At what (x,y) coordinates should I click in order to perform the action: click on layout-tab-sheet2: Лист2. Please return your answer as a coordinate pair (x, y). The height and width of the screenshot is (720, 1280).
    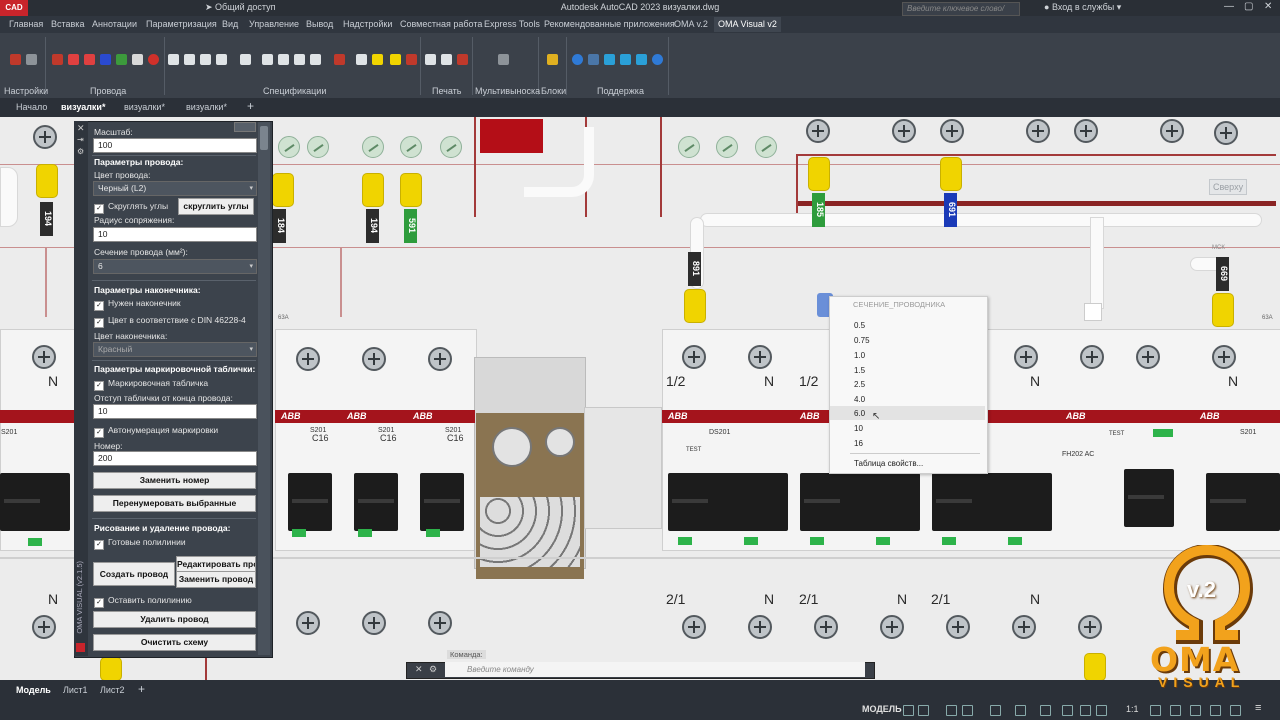
    Looking at the image, I should click on (112, 690).